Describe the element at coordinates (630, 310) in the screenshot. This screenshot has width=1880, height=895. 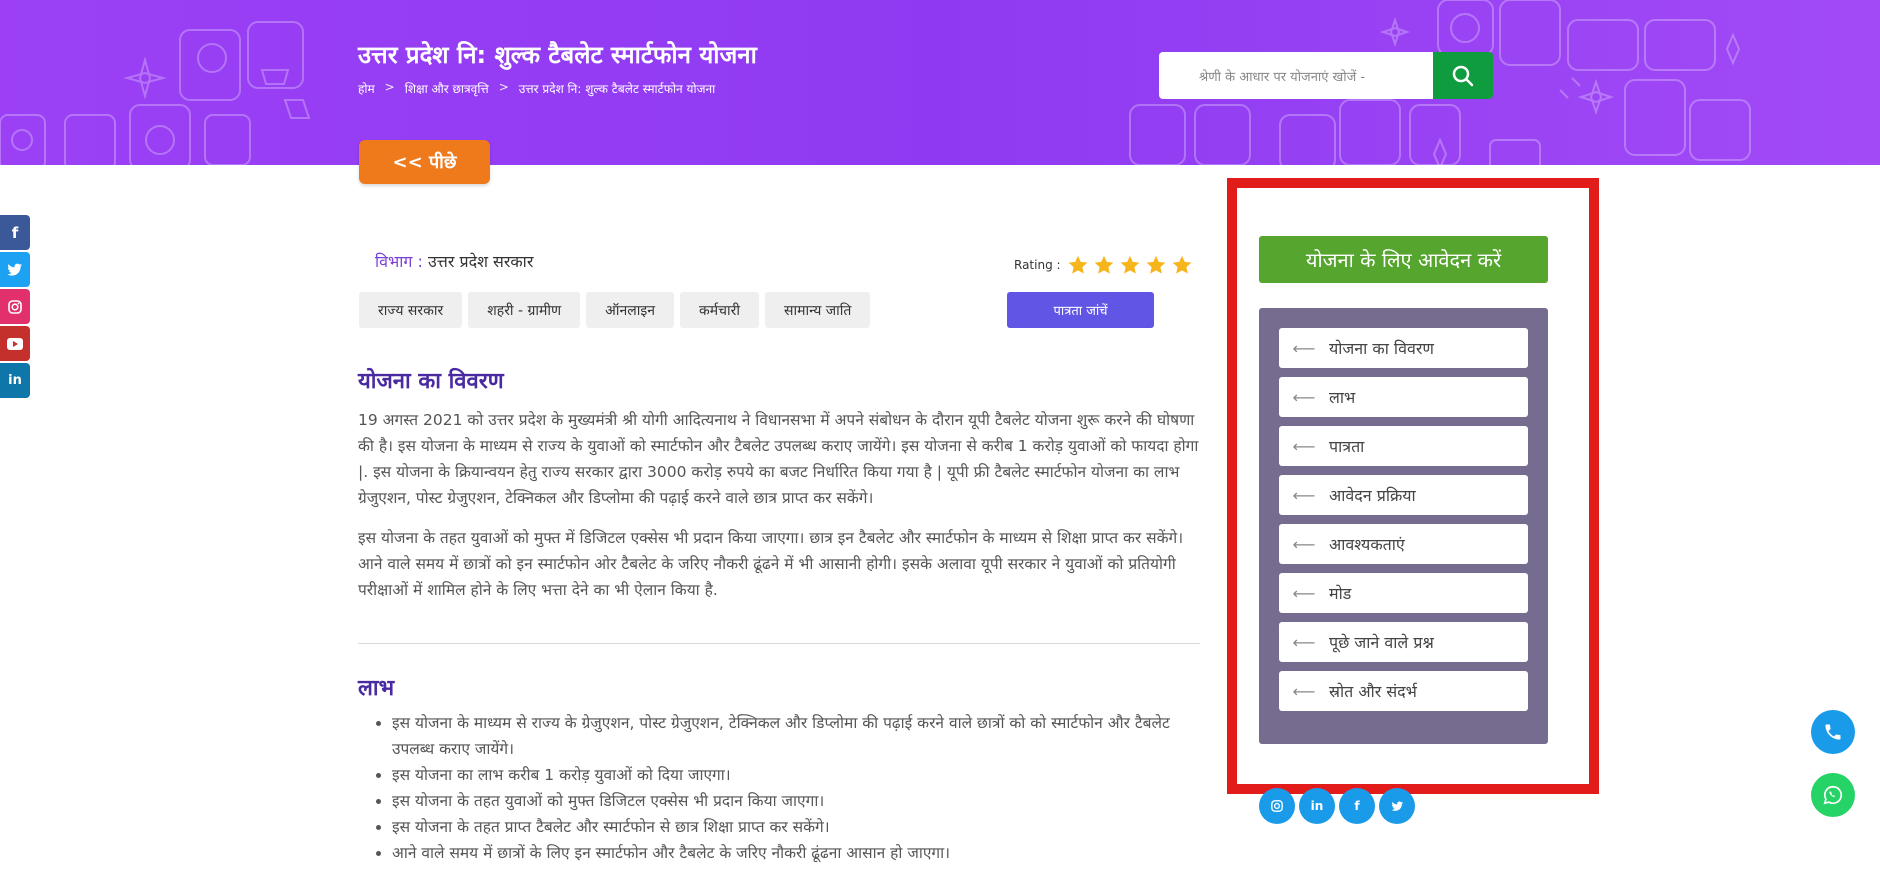
I see `tag-chip: ऑनलाइन` at that location.